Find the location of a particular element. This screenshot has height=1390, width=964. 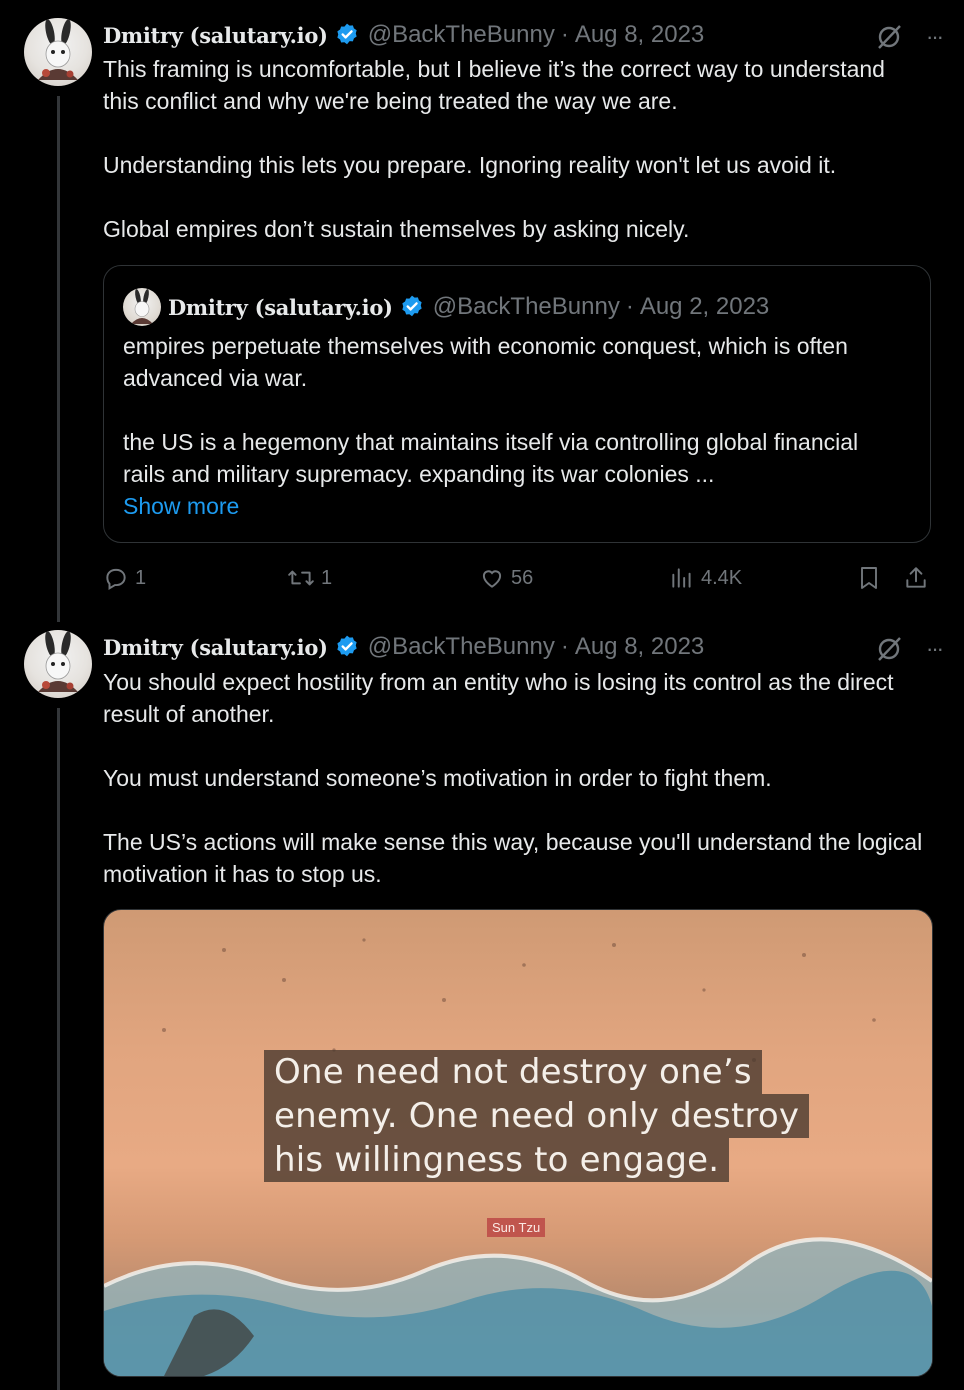

quoted-author-handle: @BackTheBunny is located at coordinates (526, 306).